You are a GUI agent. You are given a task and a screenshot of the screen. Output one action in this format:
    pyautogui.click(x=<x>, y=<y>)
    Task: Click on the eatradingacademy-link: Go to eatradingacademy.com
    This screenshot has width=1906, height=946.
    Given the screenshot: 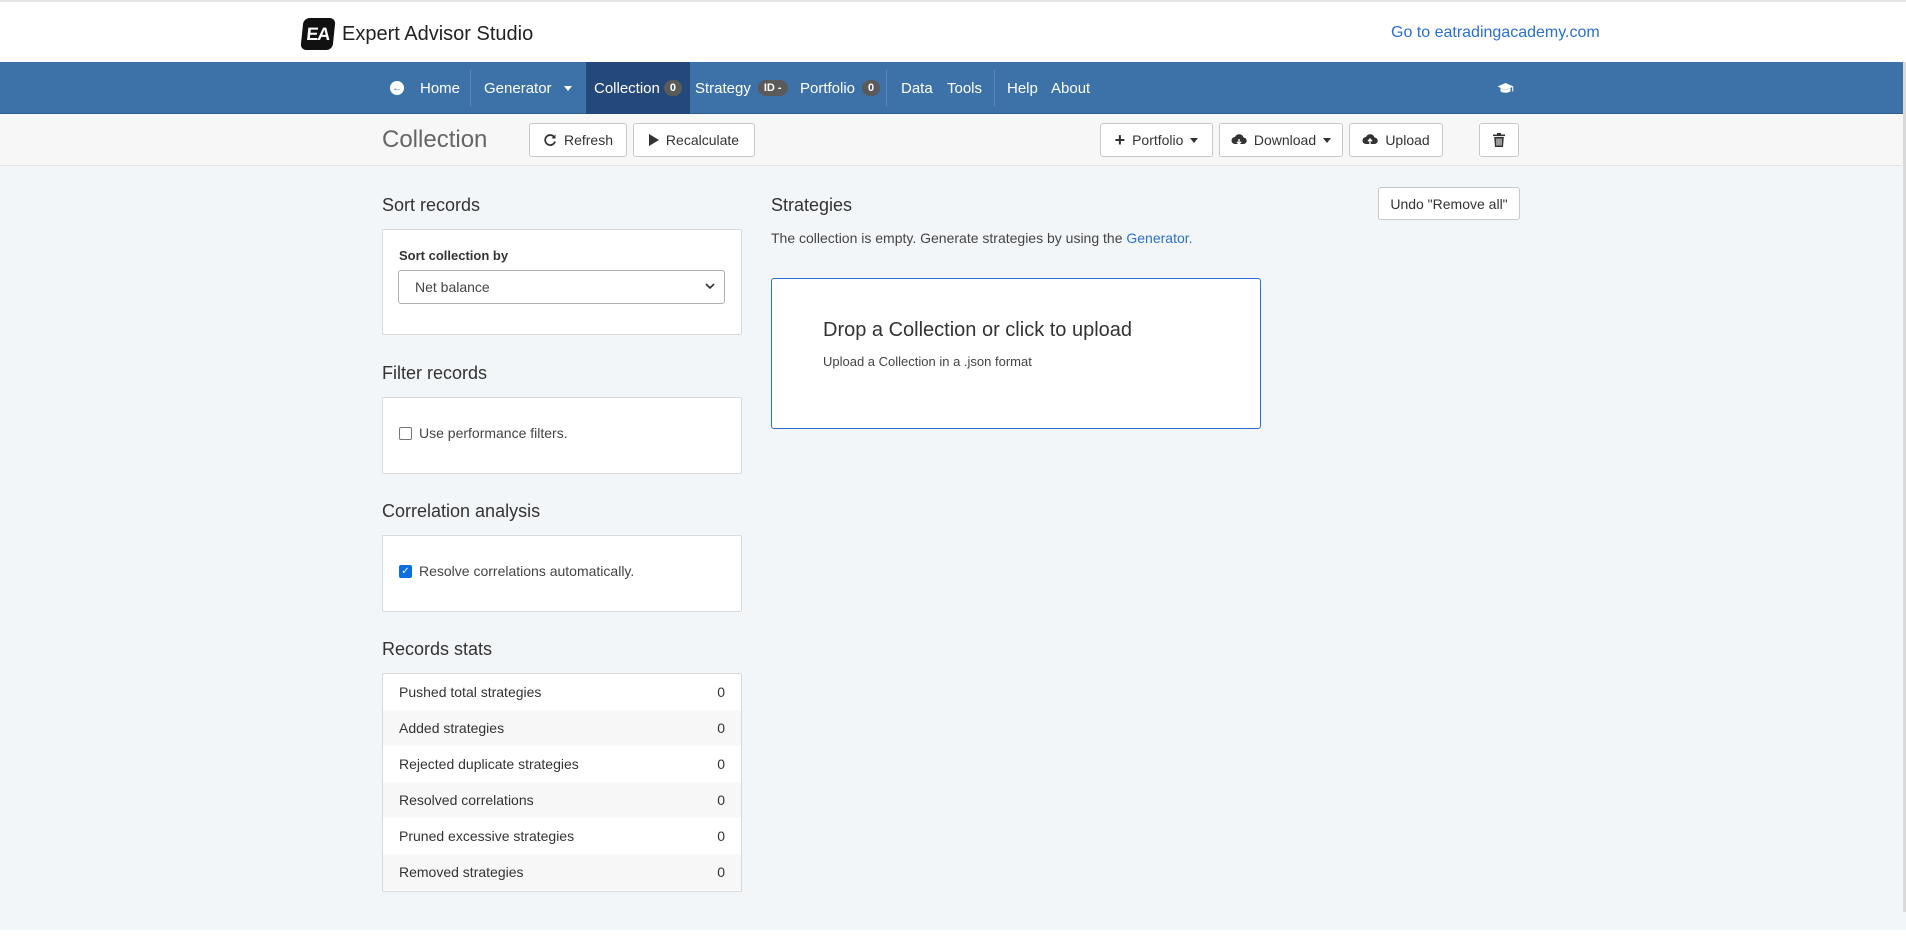 What is the action you would take?
    pyautogui.click(x=1495, y=33)
    